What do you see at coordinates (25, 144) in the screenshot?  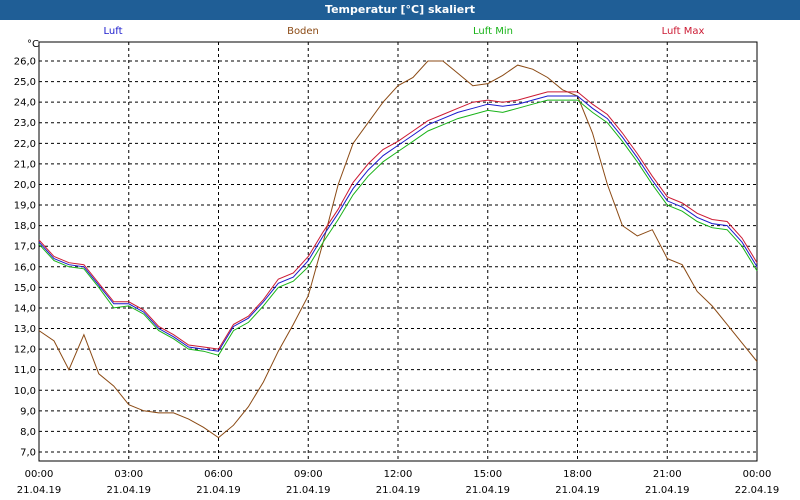 I see `y-tick-label: 22,0` at bounding box center [25, 144].